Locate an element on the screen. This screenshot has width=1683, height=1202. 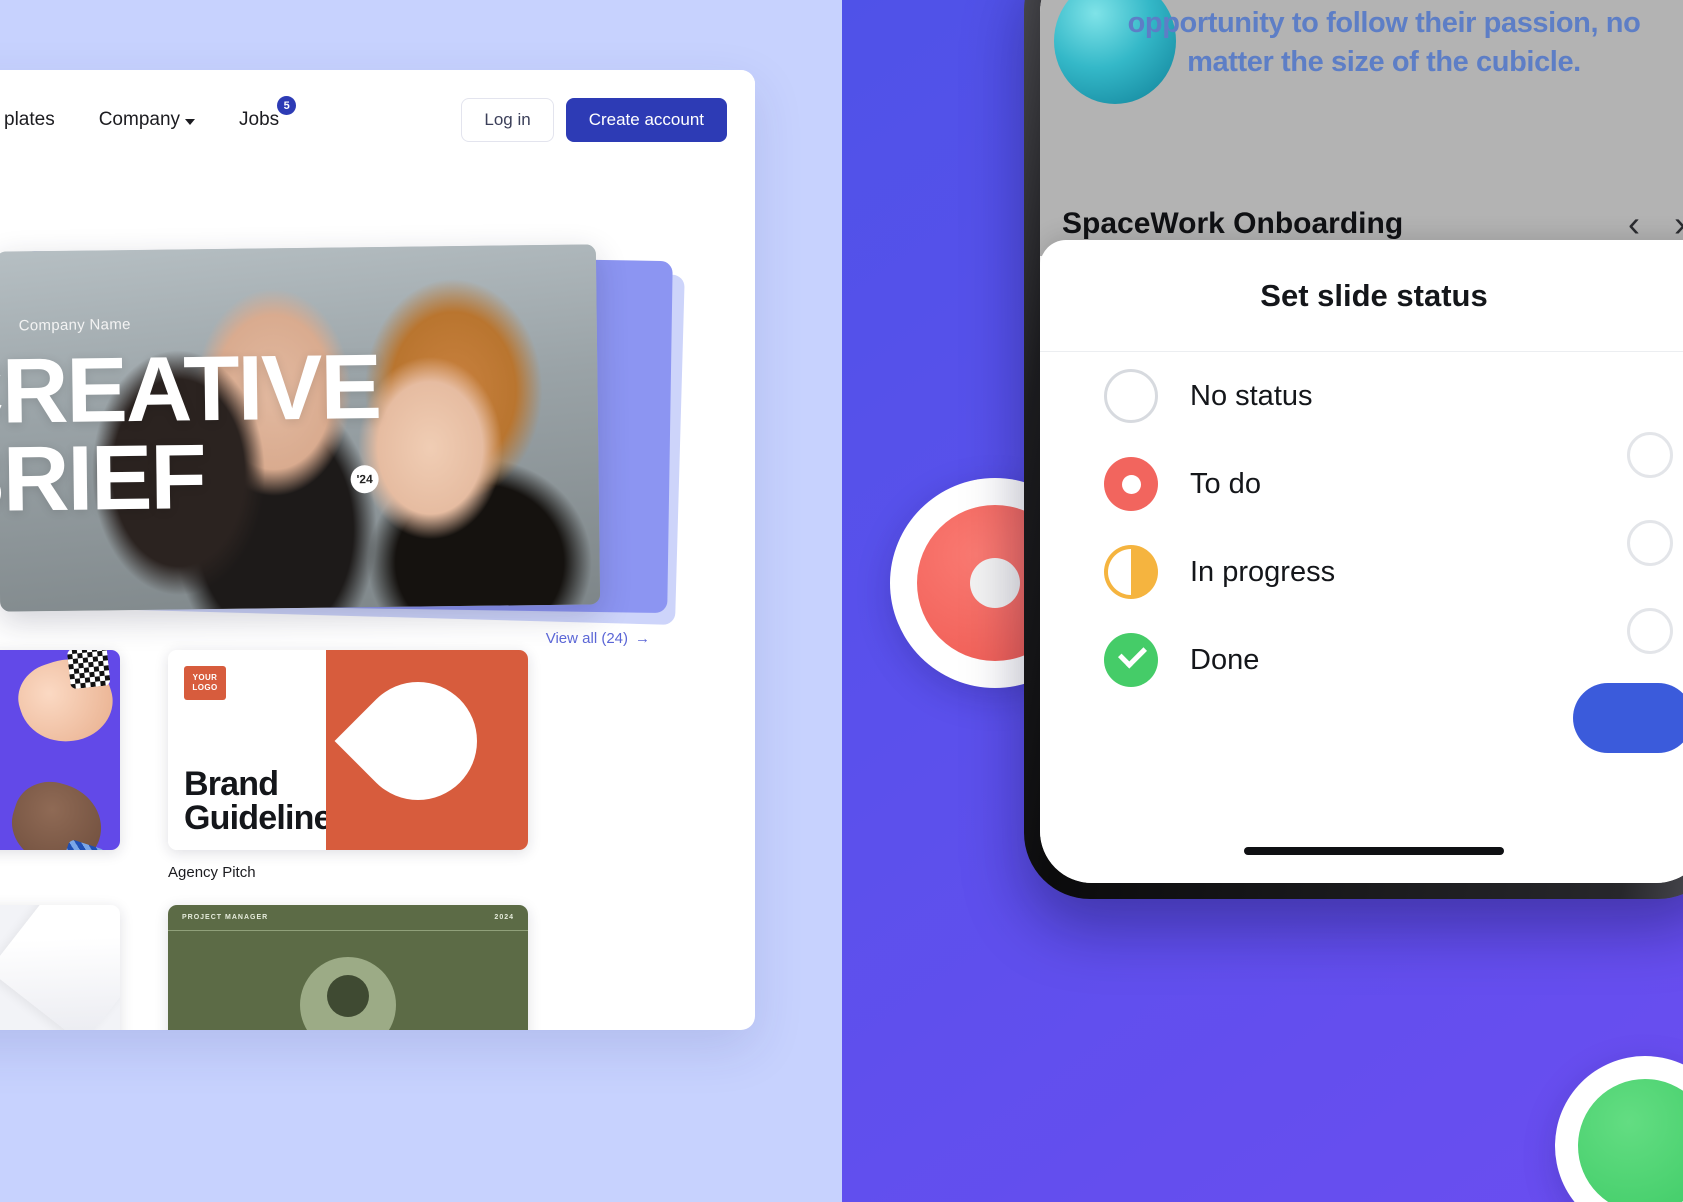
hero-year-badge: '24 is located at coordinates (364, 479).